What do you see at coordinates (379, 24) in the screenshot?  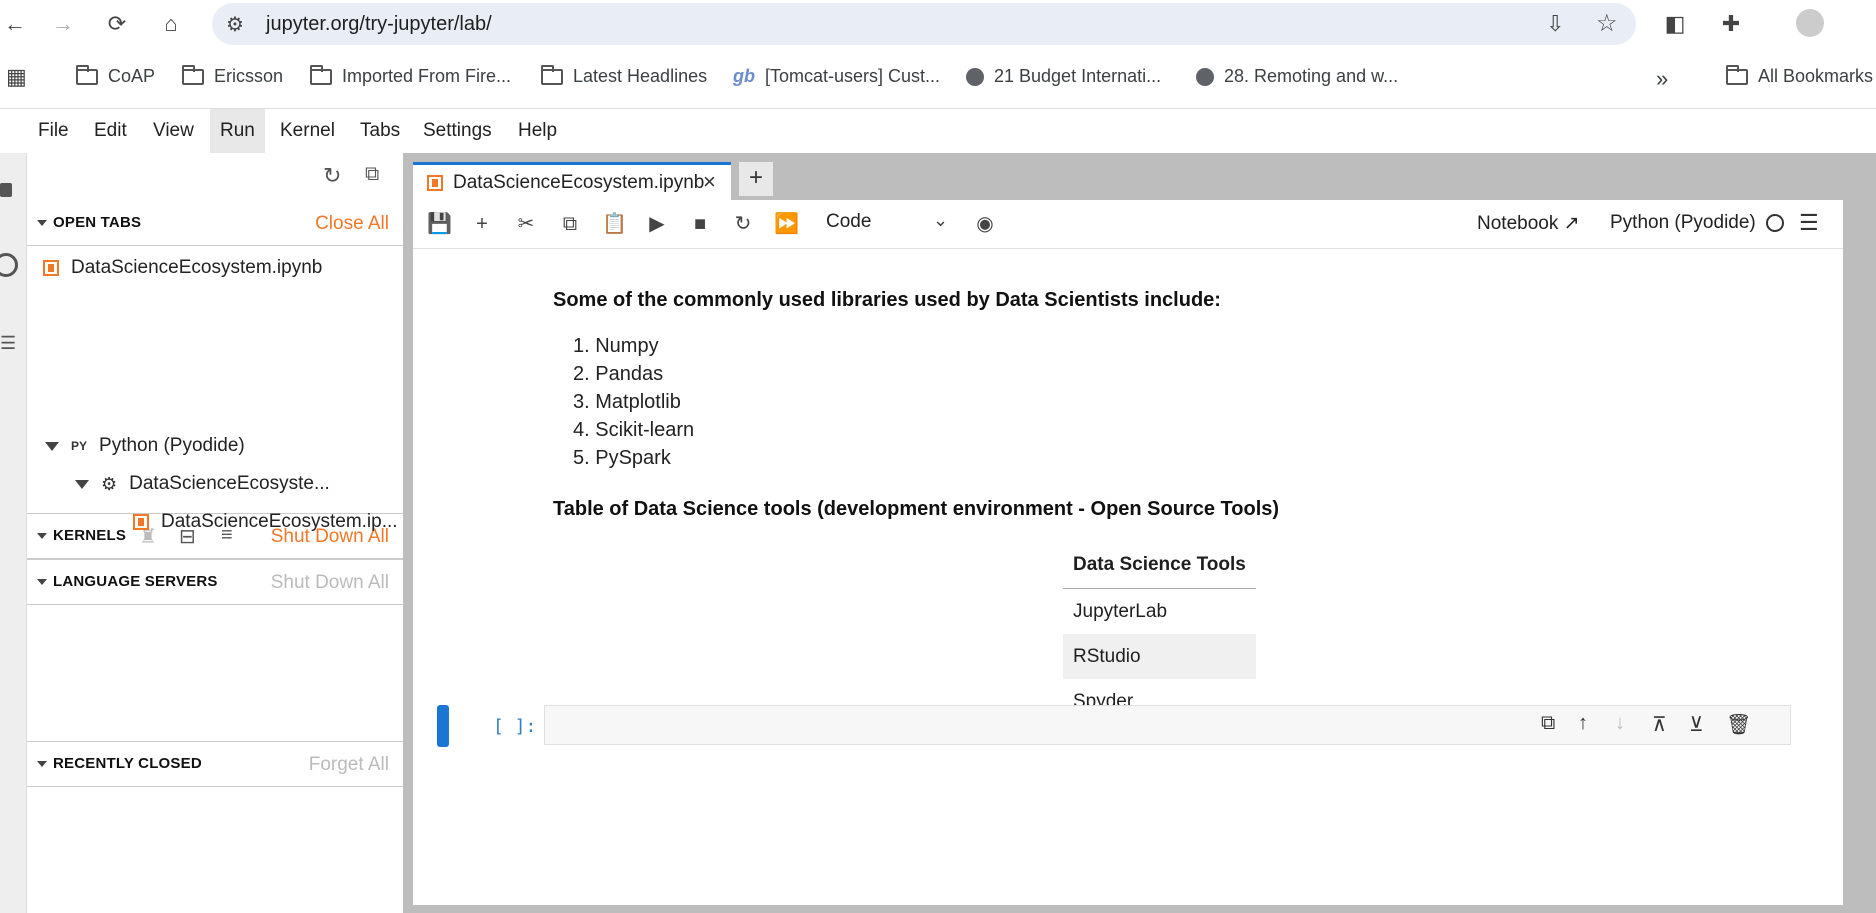 I see `url-text: jupyter.org/try-jupyter/lab/` at bounding box center [379, 24].